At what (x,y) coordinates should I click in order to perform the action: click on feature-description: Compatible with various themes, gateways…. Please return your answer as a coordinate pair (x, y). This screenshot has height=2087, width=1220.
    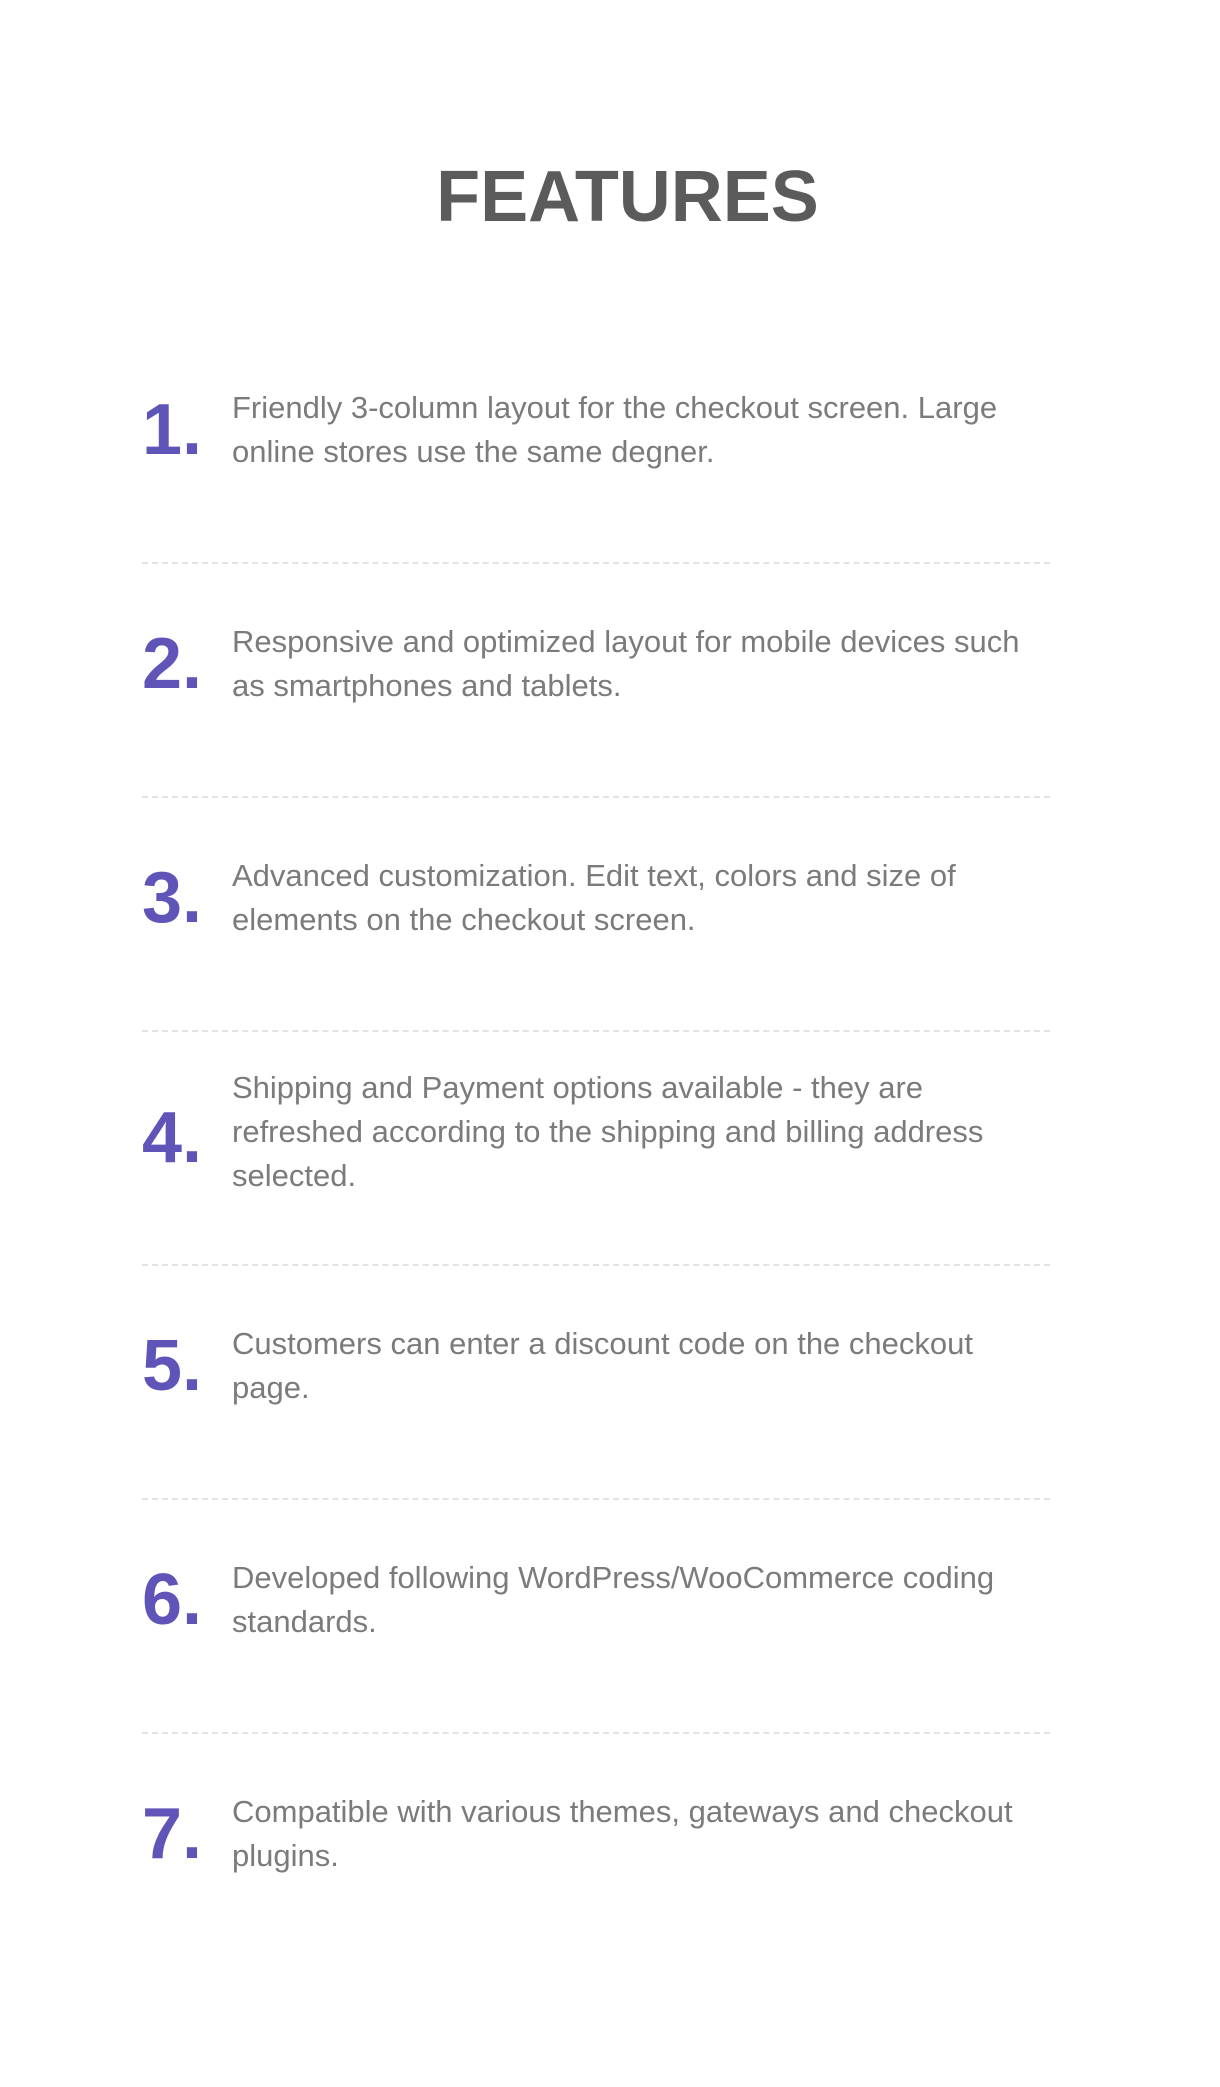
    Looking at the image, I should click on (622, 1833).